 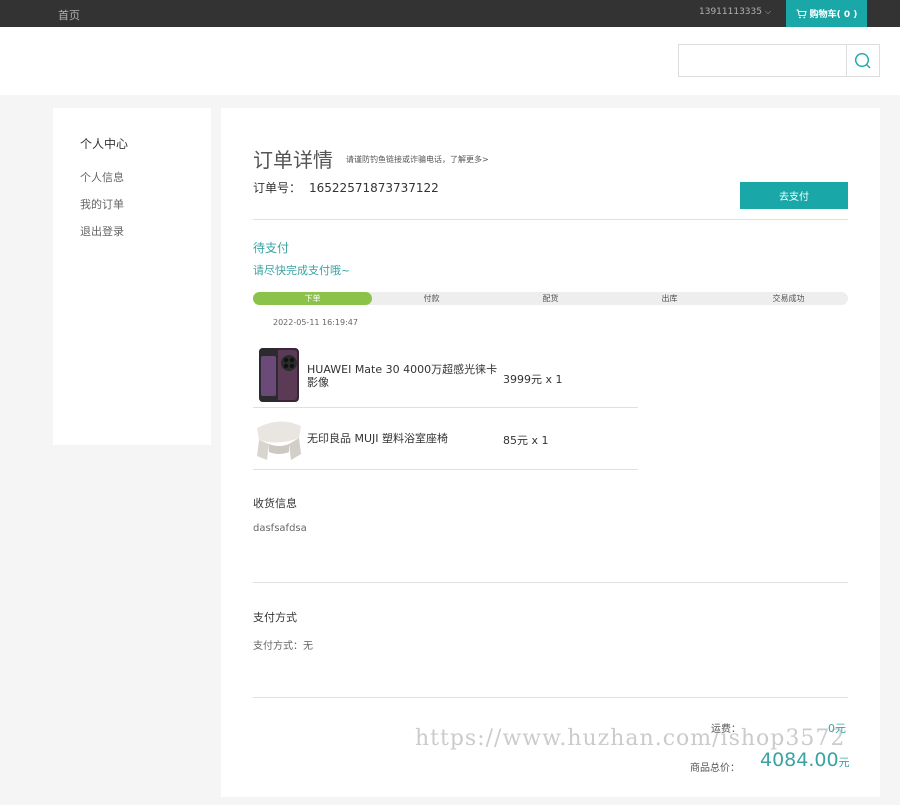 What do you see at coordinates (275, 503) in the screenshot?
I see `shipping-info-title: 收货信息` at bounding box center [275, 503].